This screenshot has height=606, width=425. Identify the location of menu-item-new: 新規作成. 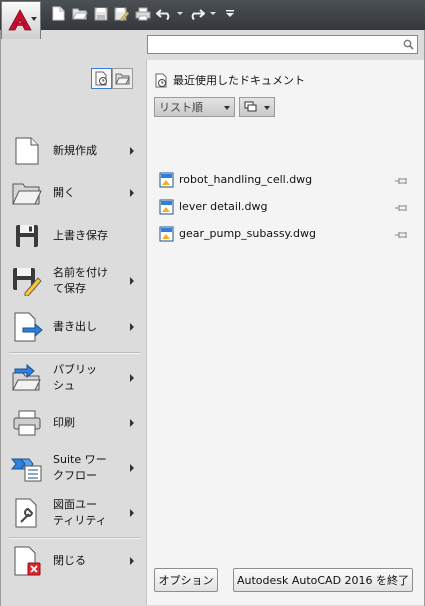
(72, 151).